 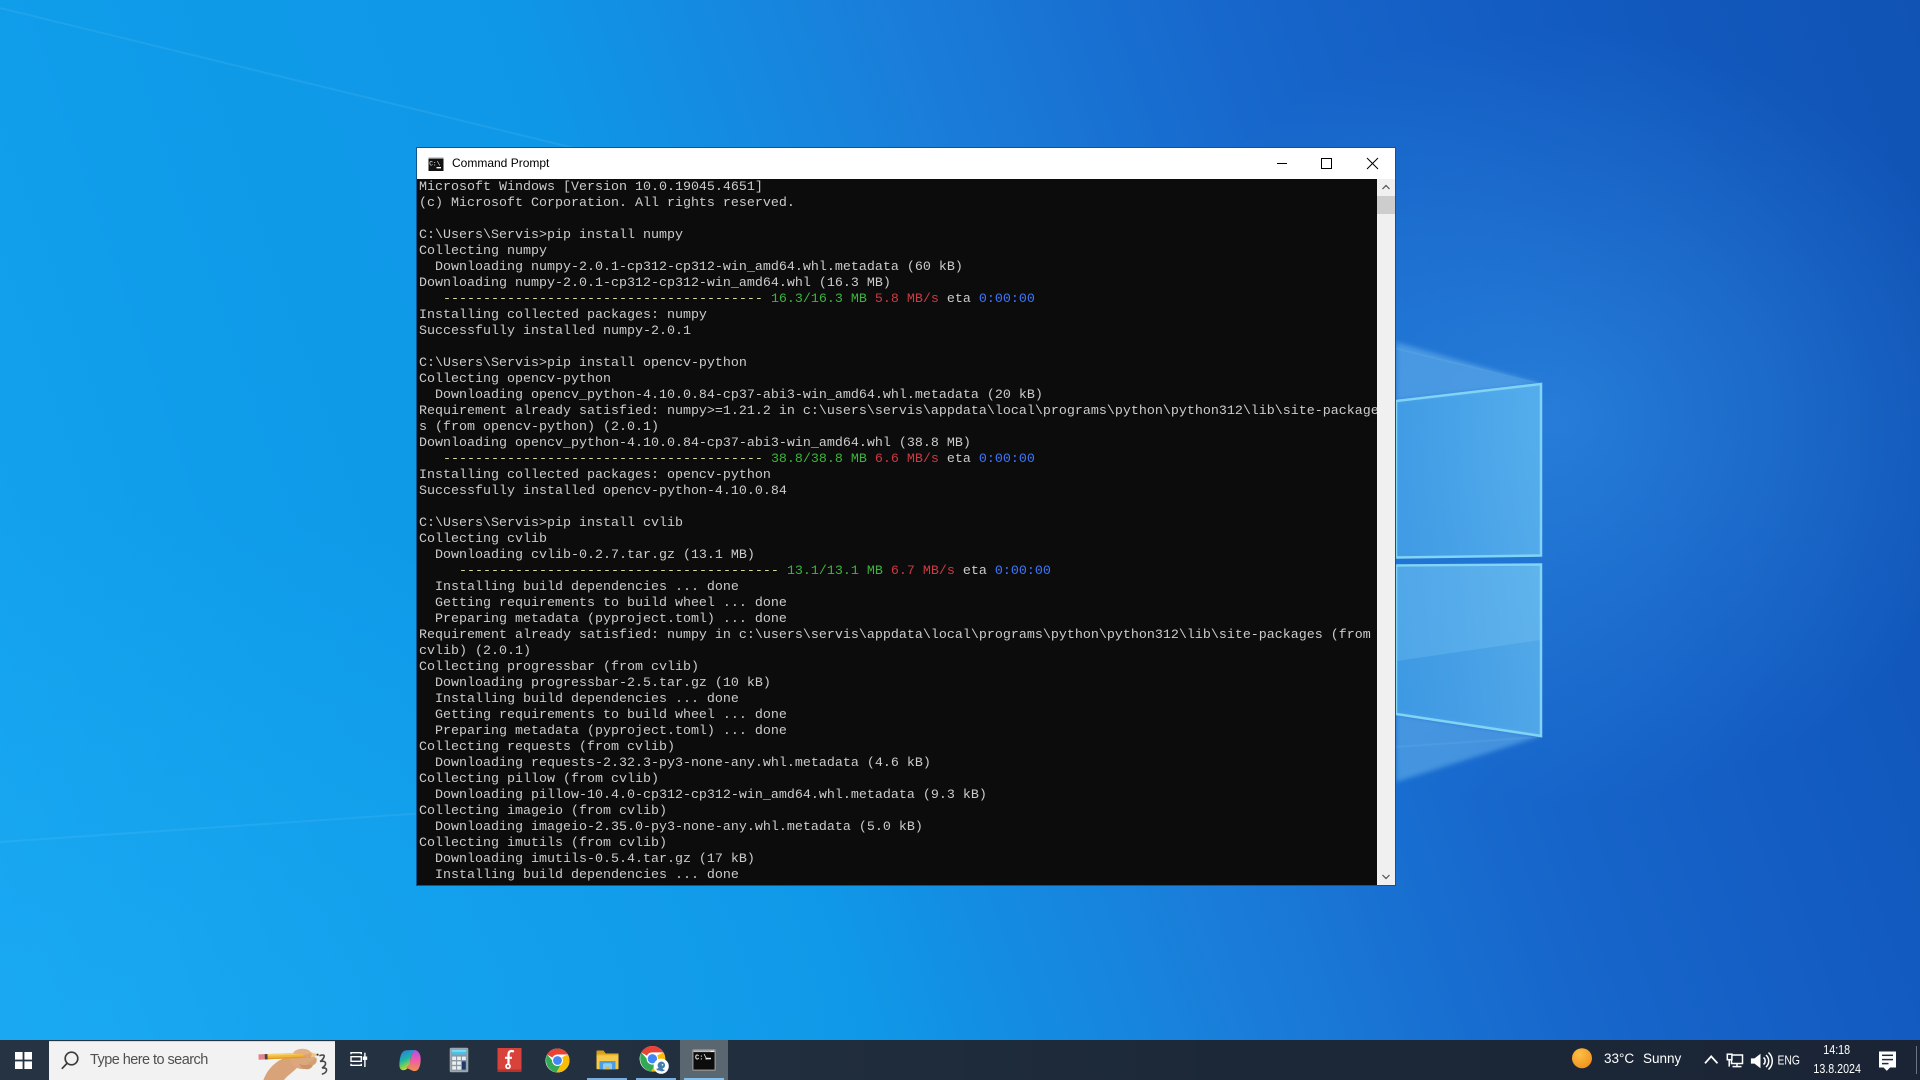 What do you see at coordinates (1789, 1060) in the screenshot?
I see `svg-text: ENG` at bounding box center [1789, 1060].